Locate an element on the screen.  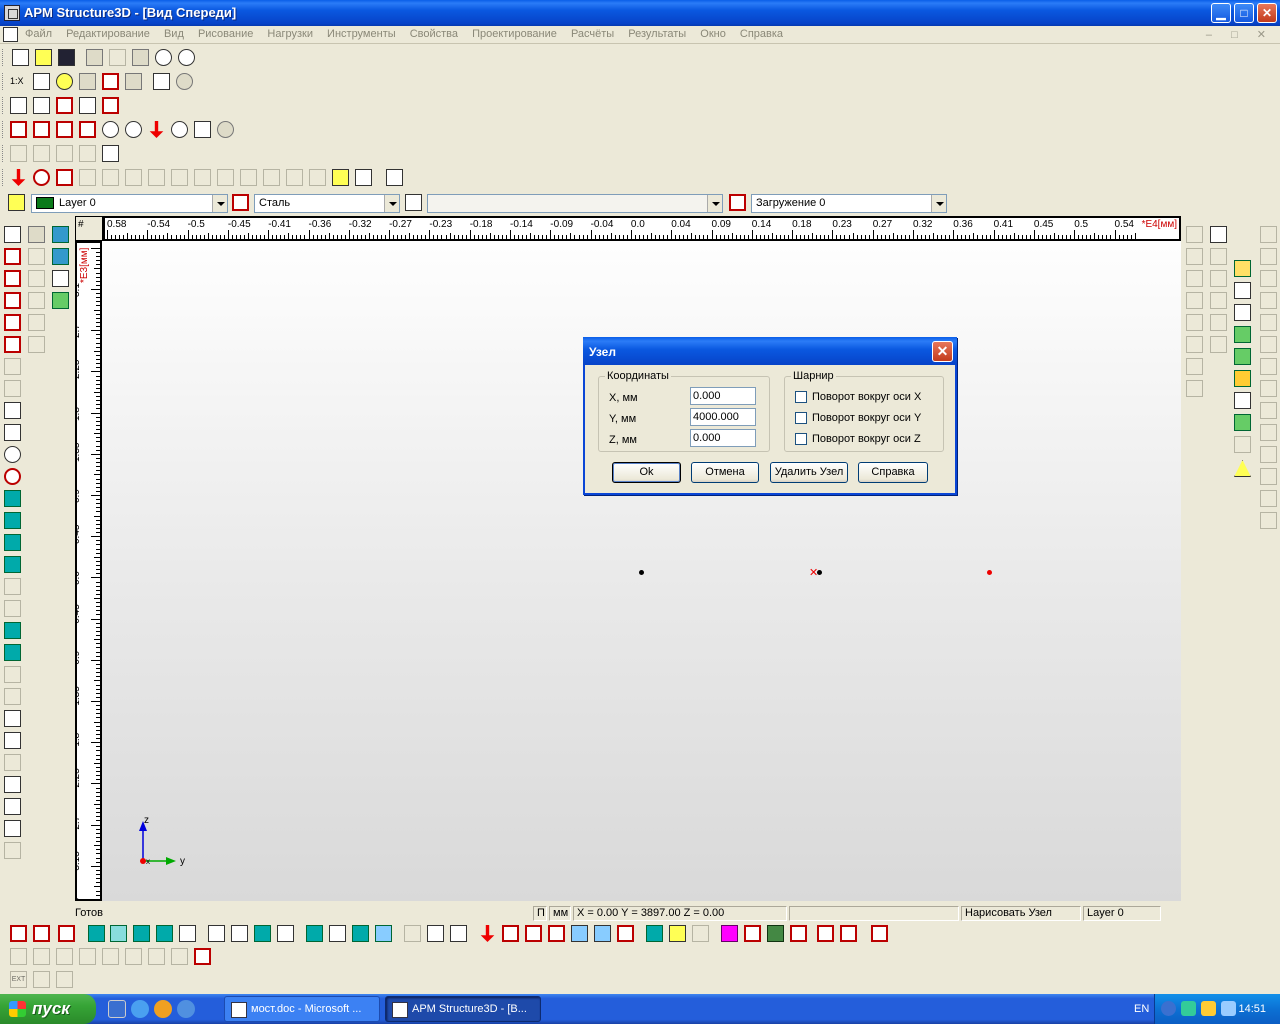
table-view-icon is located at coordinates (60, 256).